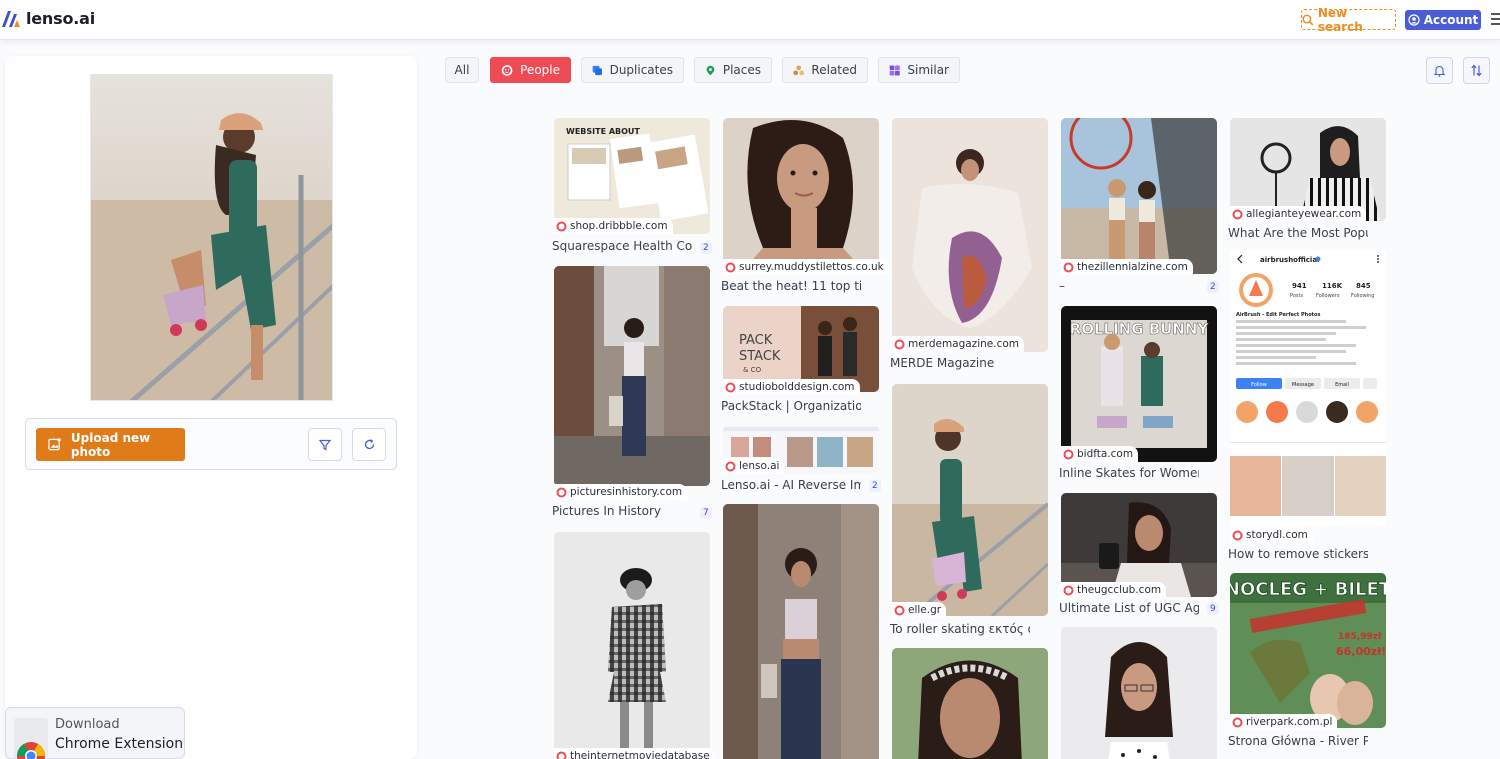  Describe the element at coordinates (1114, 590) in the screenshot. I see `result-source: theugcclub.com` at that location.